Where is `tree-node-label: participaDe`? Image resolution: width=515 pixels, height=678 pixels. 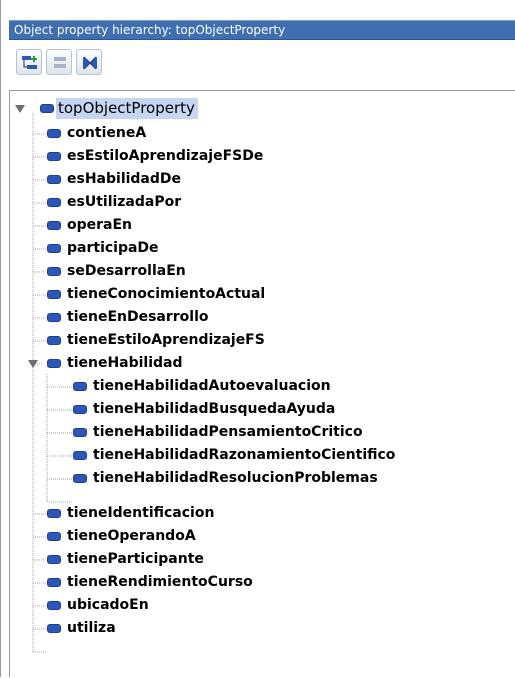 tree-node-label: participaDe is located at coordinates (113, 248).